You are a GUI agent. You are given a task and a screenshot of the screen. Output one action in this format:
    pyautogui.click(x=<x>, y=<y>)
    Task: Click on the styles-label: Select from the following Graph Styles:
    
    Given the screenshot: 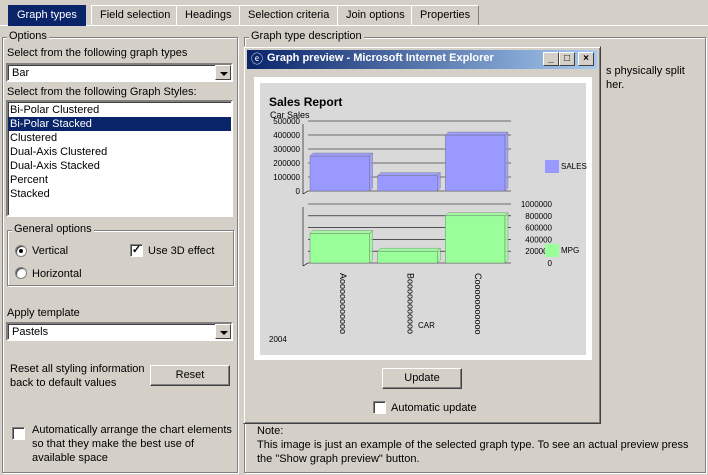 What is the action you would take?
    pyautogui.click(x=102, y=92)
    